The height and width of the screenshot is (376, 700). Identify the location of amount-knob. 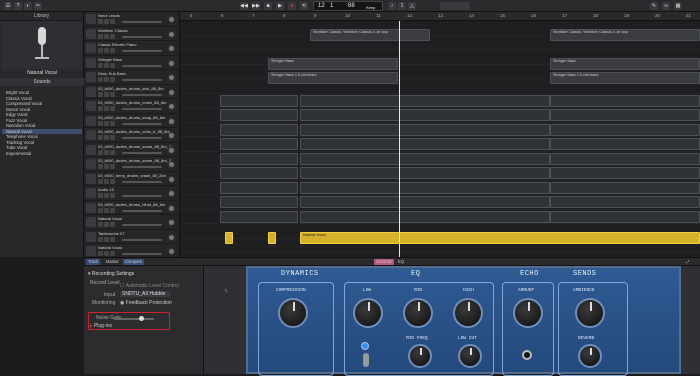
(528, 313).